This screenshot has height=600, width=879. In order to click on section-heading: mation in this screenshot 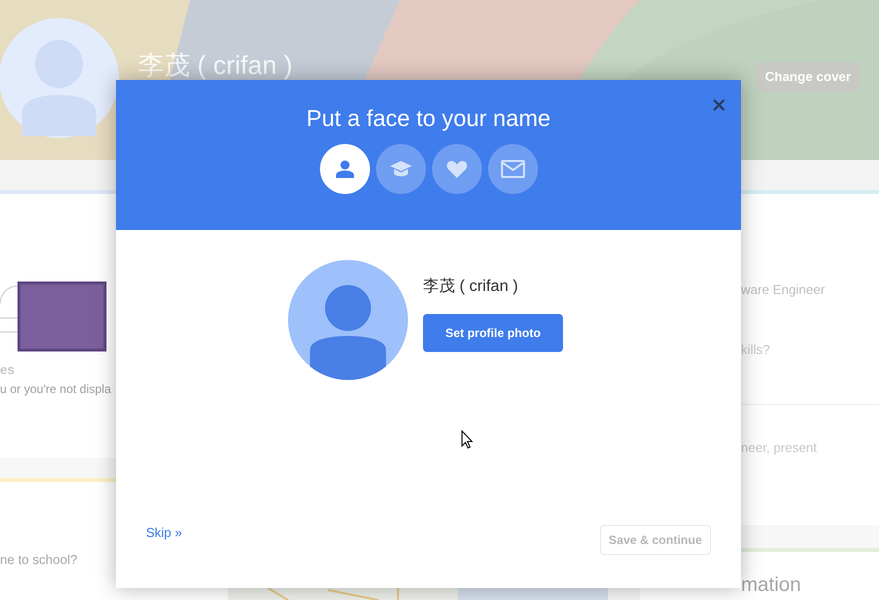, I will do `click(771, 585)`.